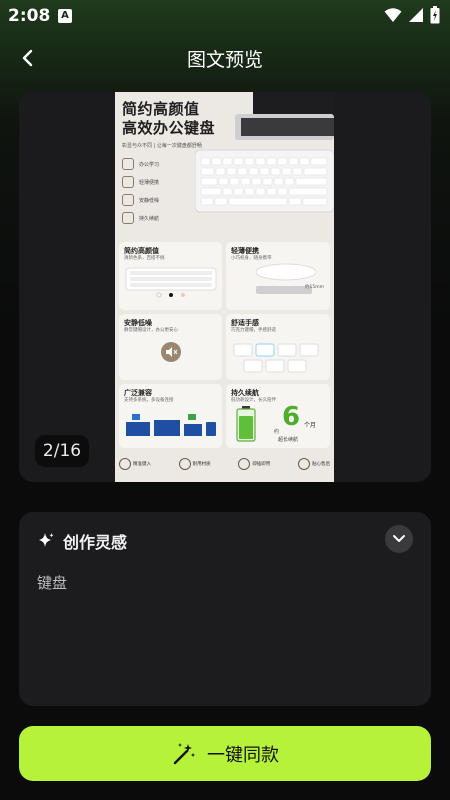 The width and height of the screenshot is (450, 800). Describe the element at coordinates (149, 218) in the screenshot. I see `feature-label: 持久续航` at that location.